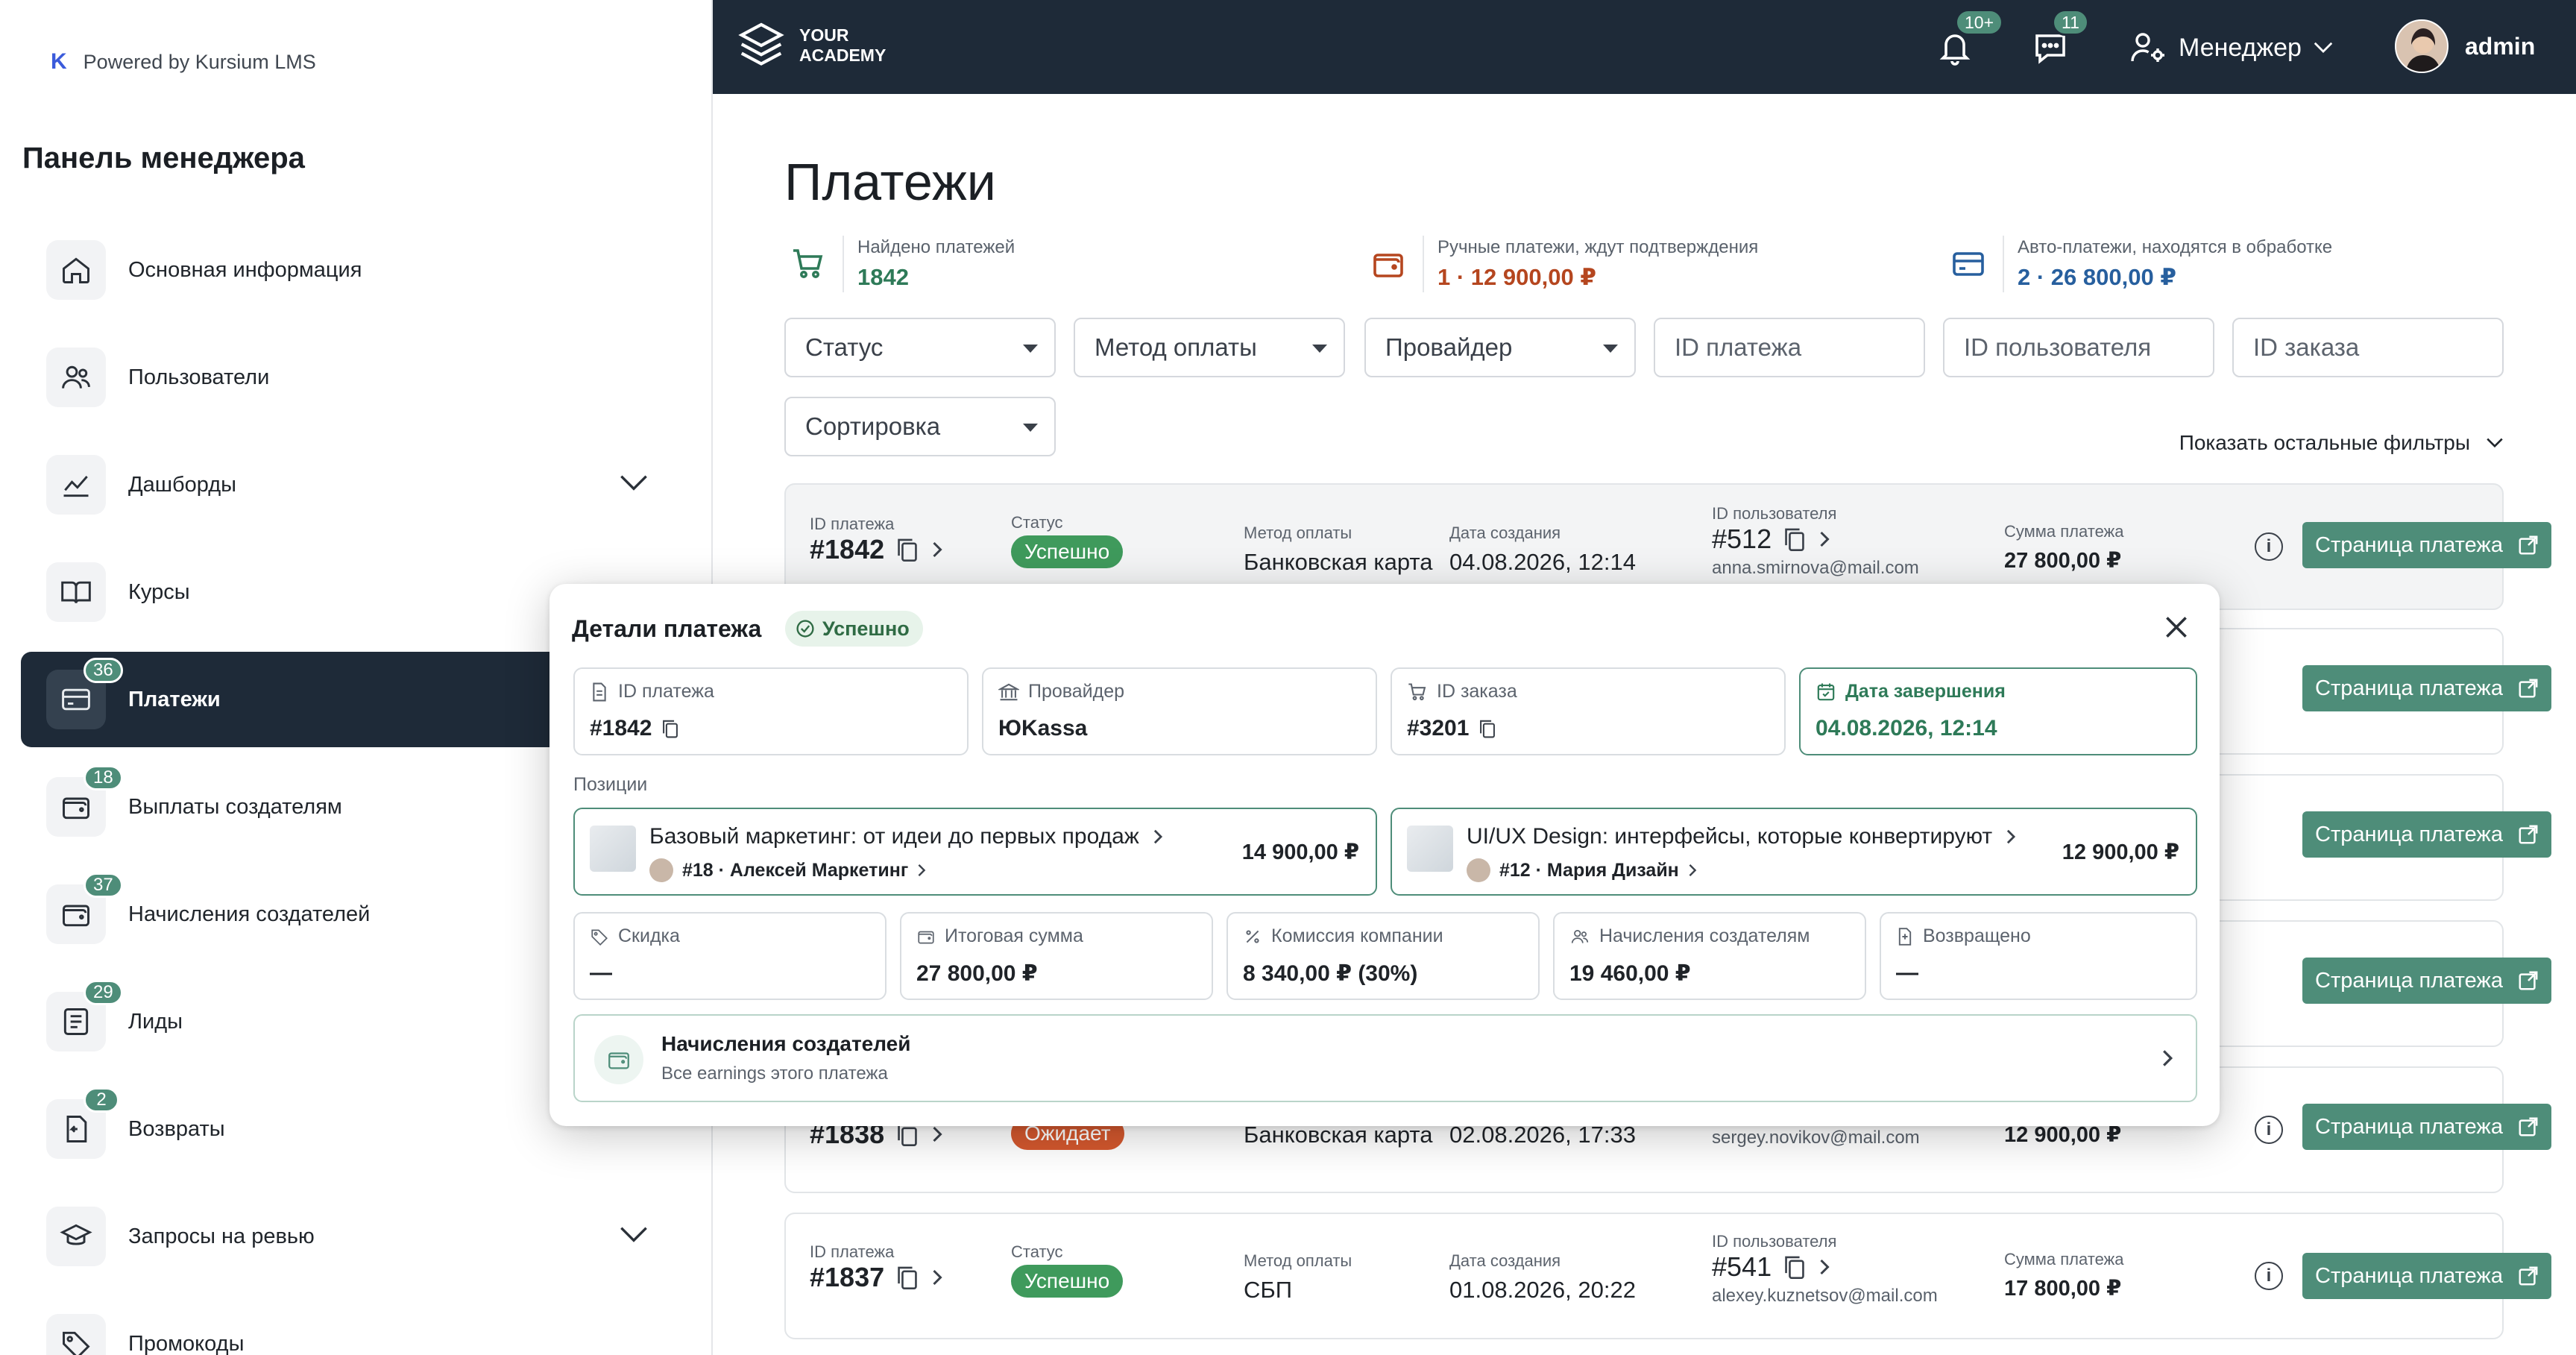 This screenshot has width=2576, height=1355. Describe the element at coordinates (613, 849) in the screenshot. I see `course-thumbnail` at that location.